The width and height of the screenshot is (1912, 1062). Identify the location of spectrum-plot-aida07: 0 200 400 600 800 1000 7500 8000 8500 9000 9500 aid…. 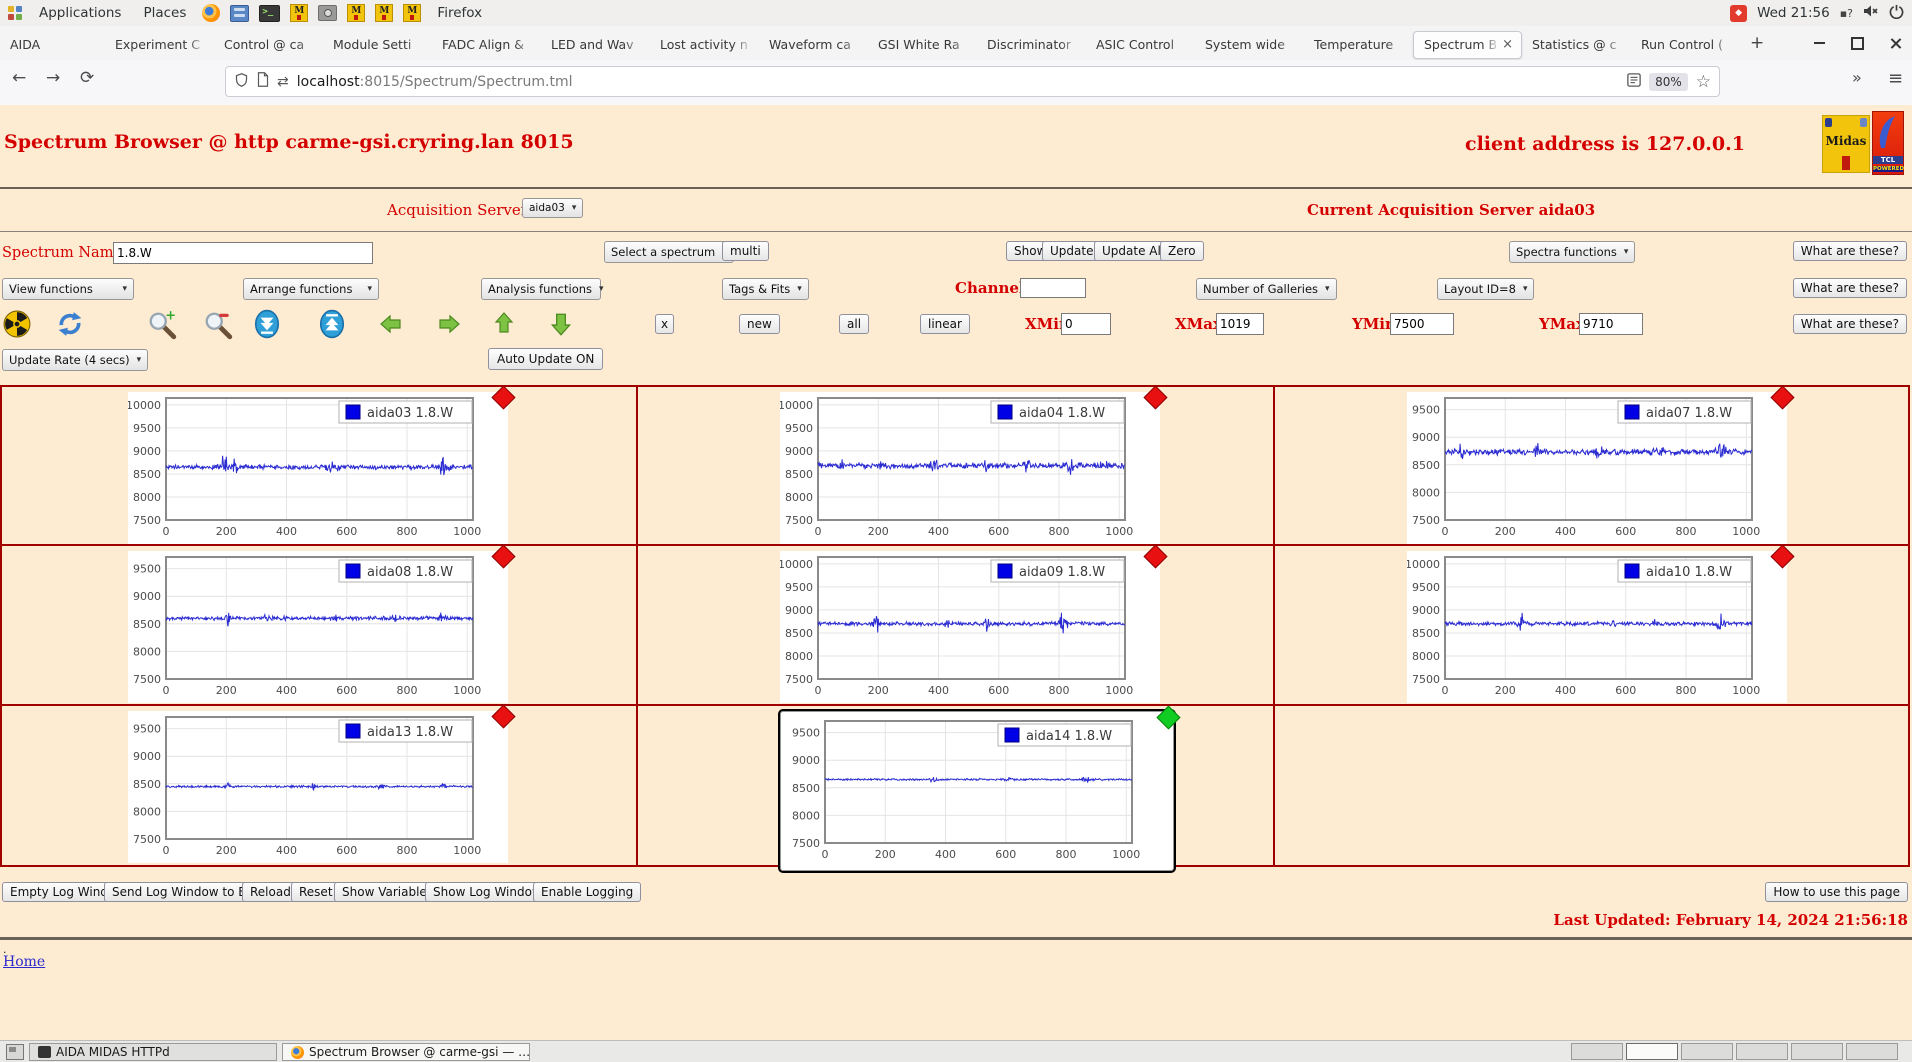
(1601, 464).